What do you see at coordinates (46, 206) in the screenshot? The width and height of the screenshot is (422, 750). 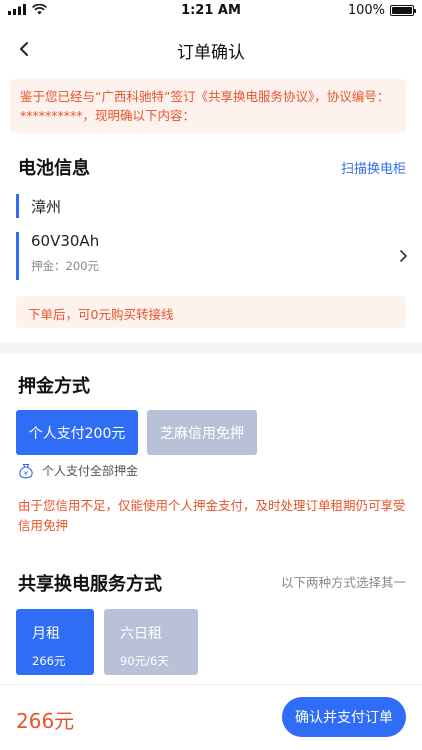 I see `city-label: 漳州` at bounding box center [46, 206].